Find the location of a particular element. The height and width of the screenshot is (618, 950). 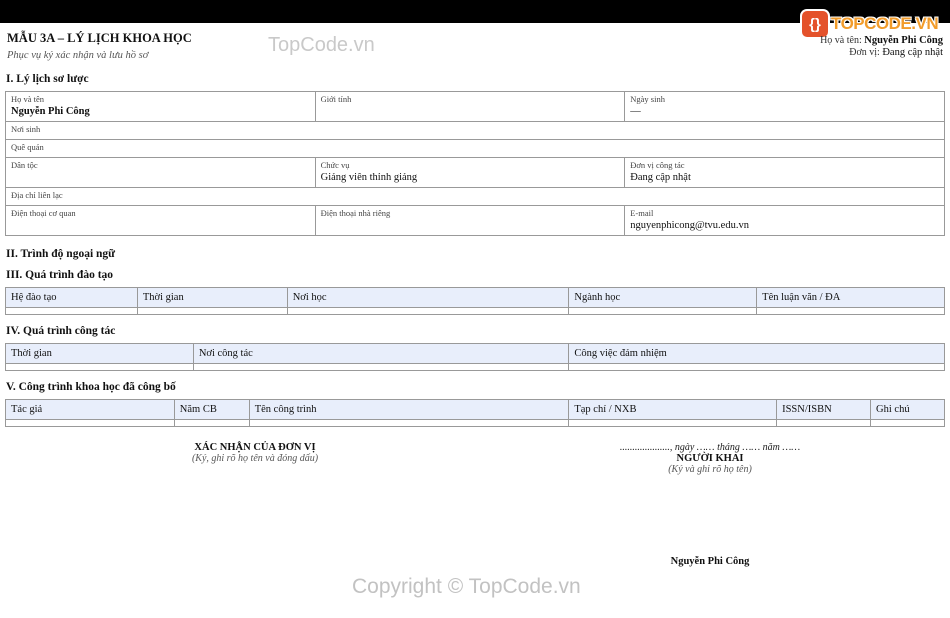

field-home-phone: Điện thoại nhà riêng is located at coordinates (470, 220).